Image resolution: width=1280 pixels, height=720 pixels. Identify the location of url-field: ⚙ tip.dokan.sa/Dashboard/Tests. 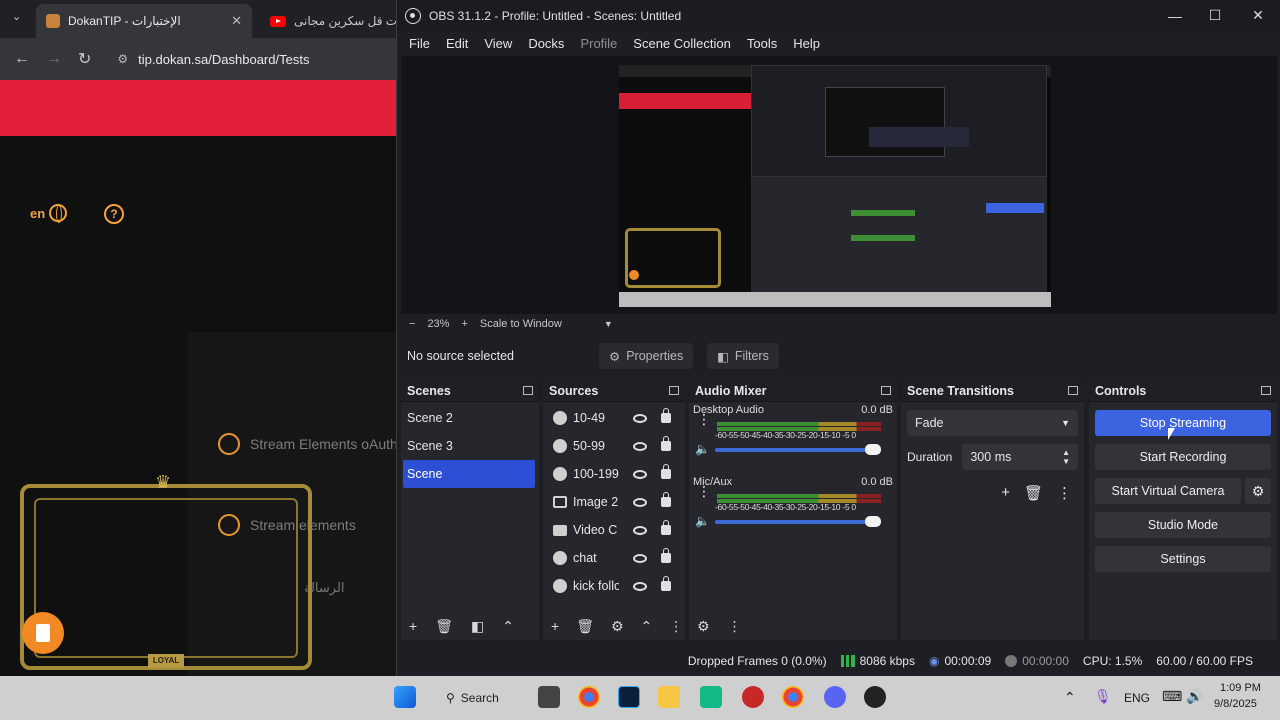
(213, 59).